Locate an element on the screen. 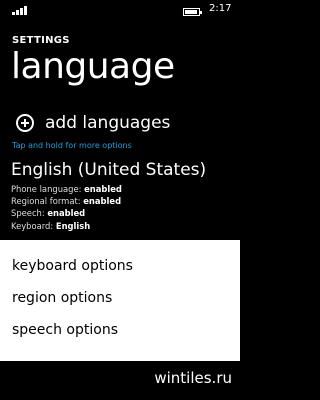  region-options-item: region options is located at coordinates (120, 298).